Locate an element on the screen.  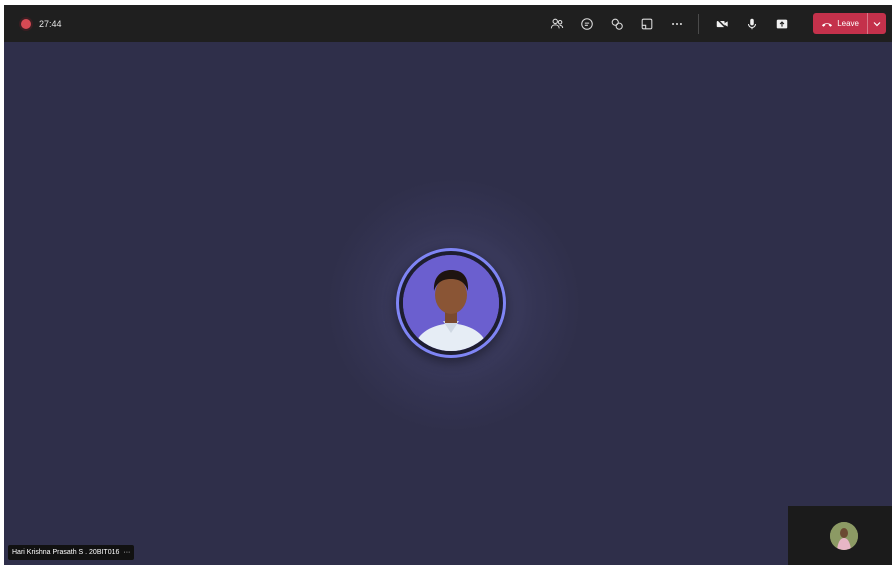
participant-name-tag: Hari Krishna Prasath S . 20BIT016 ··· is located at coordinates (71, 552).